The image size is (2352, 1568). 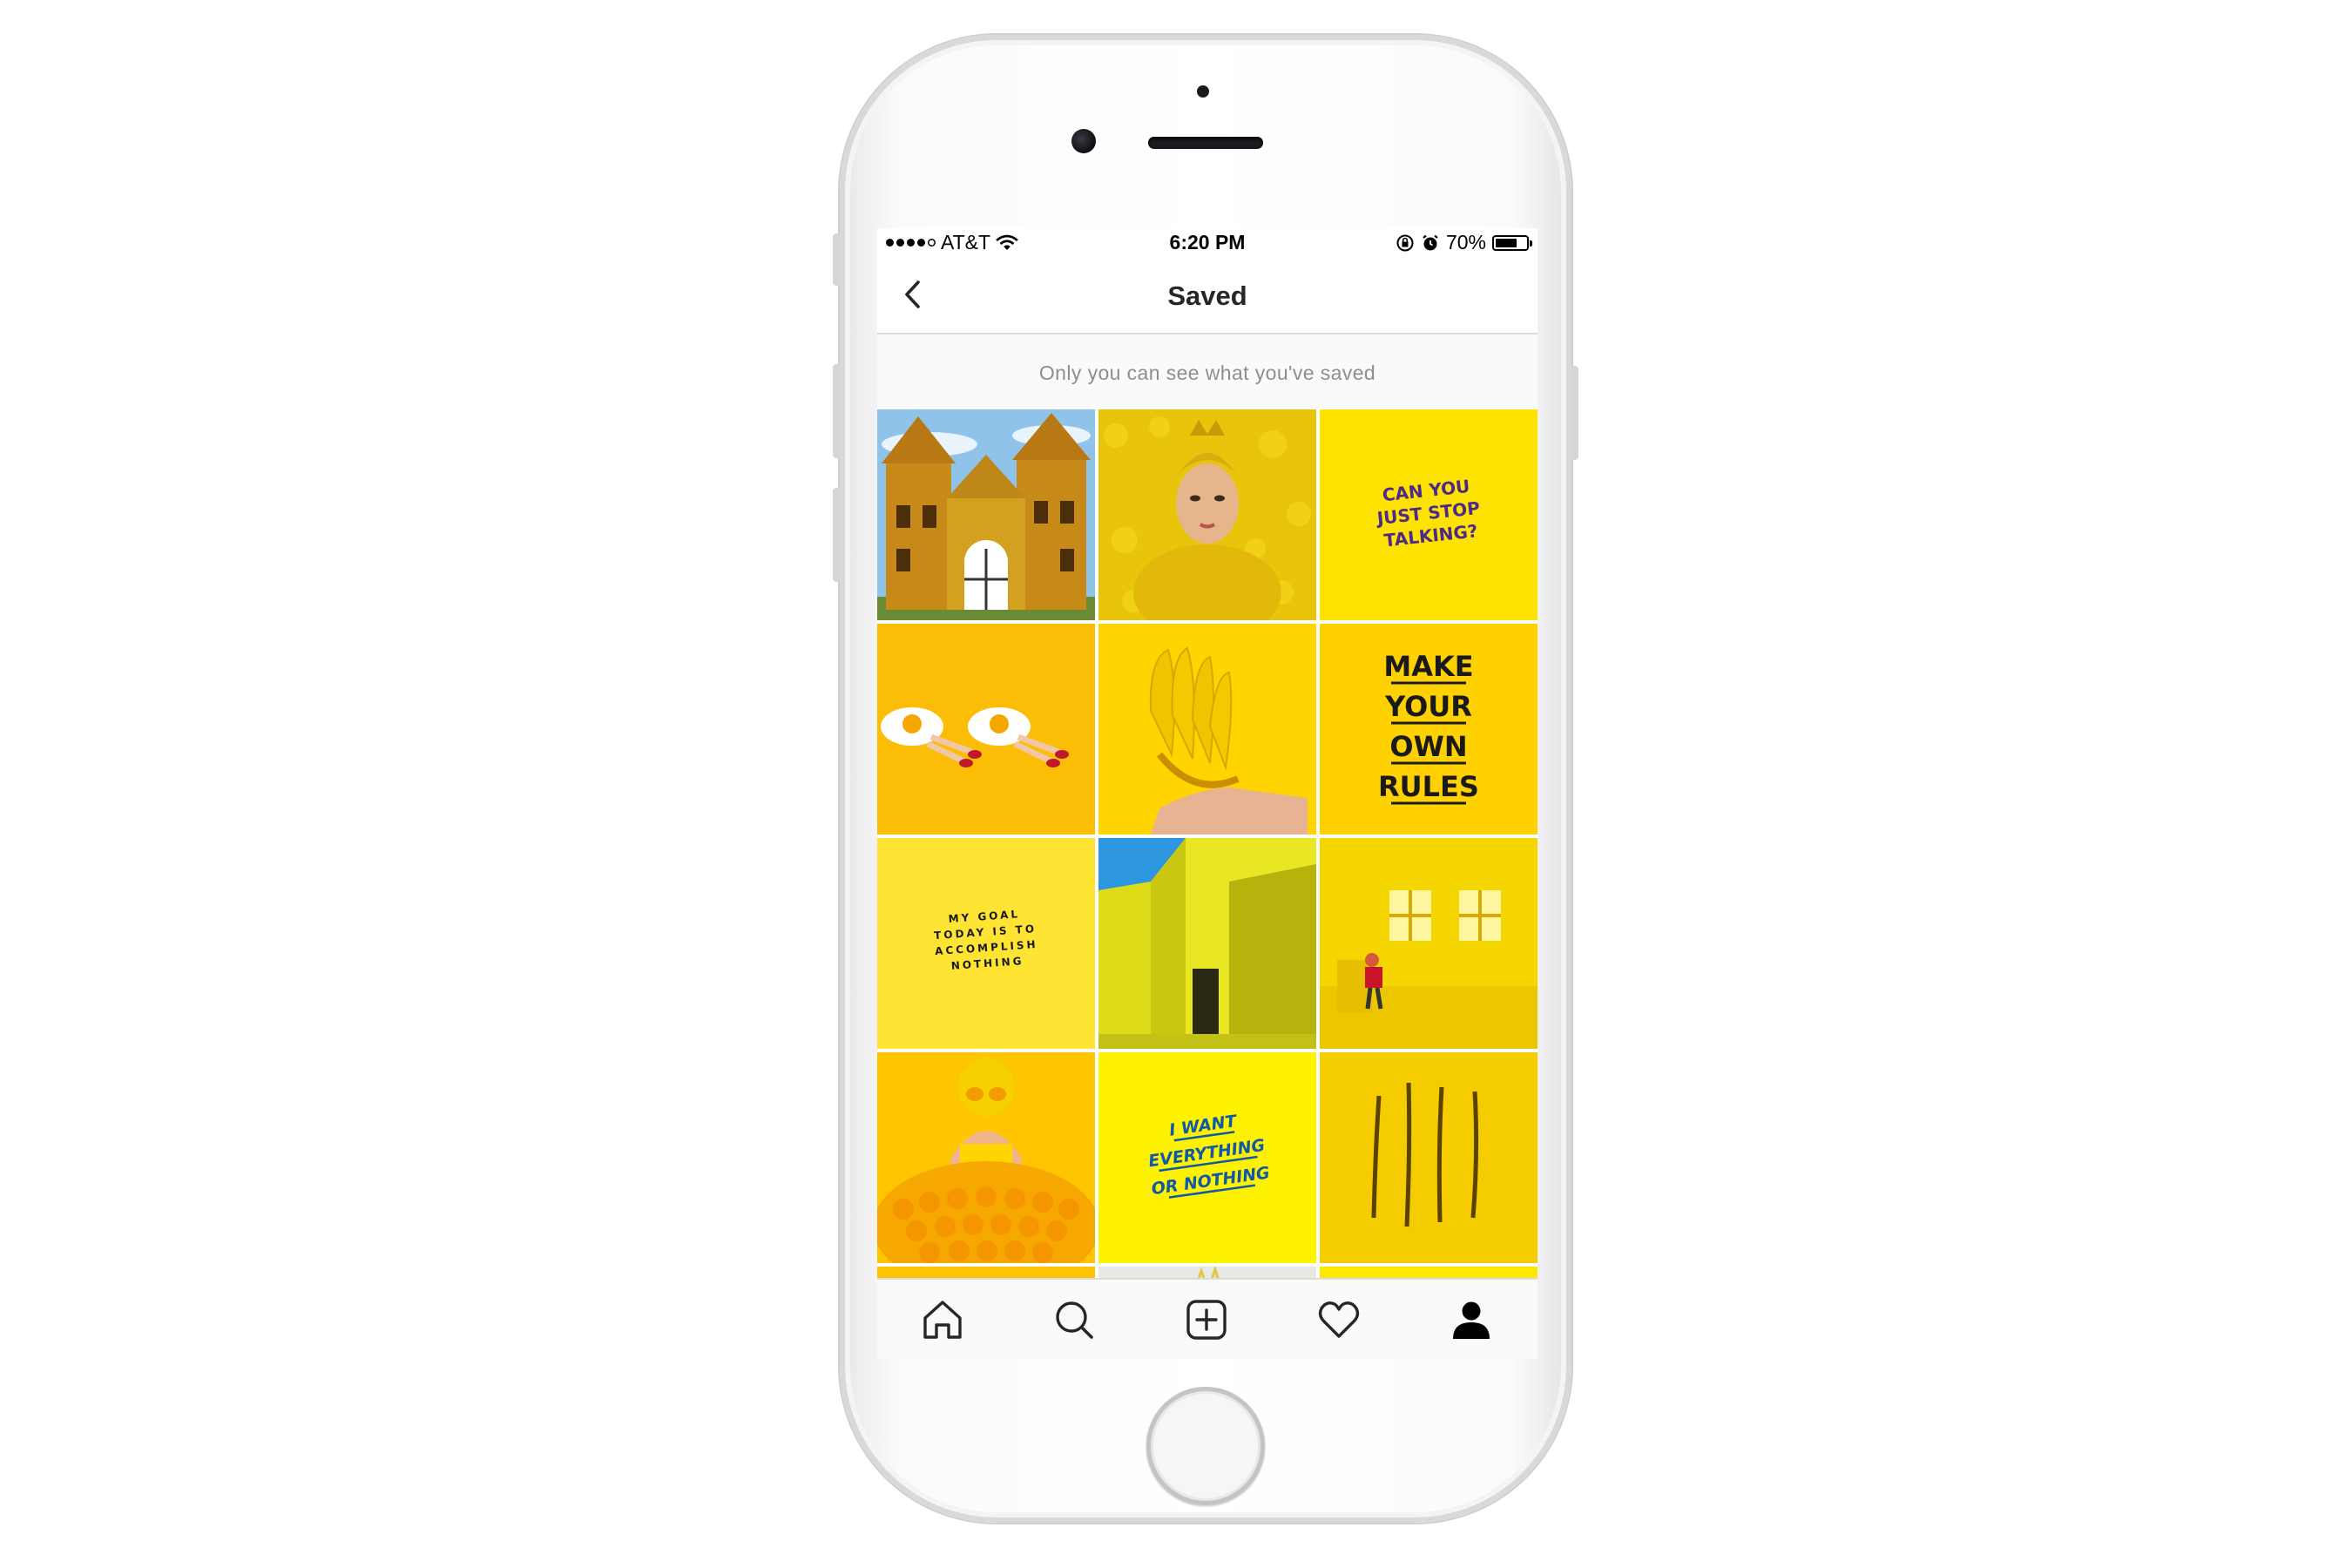 What do you see at coordinates (1428, 746) in the screenshot?
I see `quote-line: OWN` at bounding box center [1428, 746].